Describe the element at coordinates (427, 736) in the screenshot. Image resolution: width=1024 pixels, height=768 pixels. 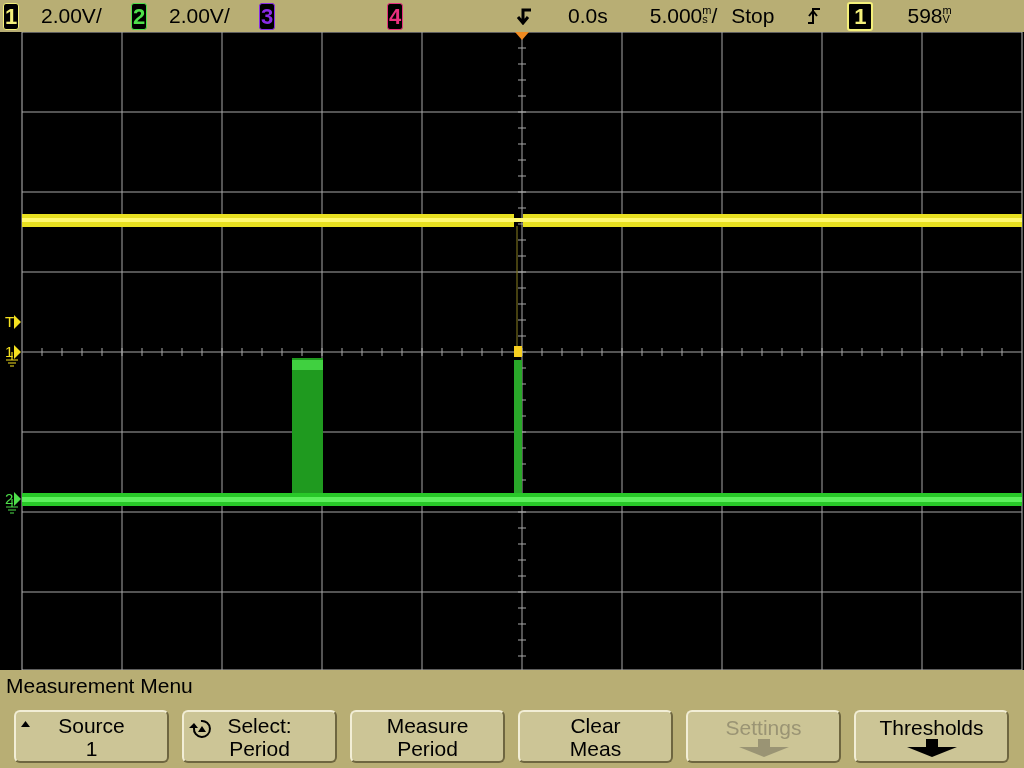
I see `softkey-button: Measure Period` at that location.